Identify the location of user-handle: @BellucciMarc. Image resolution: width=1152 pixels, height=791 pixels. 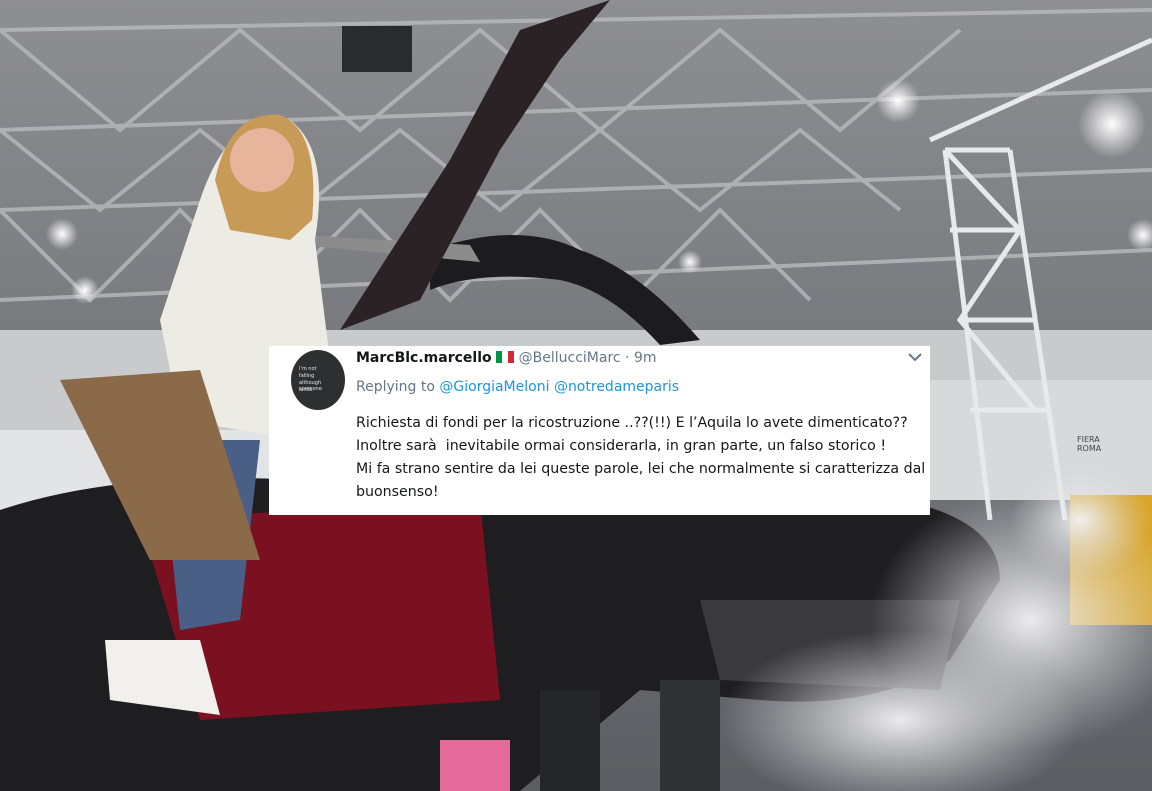
(570, 358).